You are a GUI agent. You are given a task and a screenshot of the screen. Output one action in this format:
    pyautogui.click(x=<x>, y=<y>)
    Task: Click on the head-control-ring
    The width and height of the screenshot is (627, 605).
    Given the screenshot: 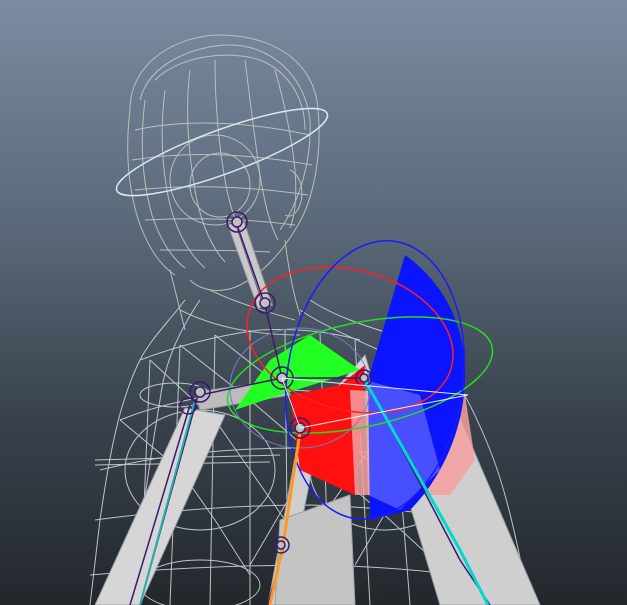 What is the action you would take?
    pyautogui.click(x=222, y=152)
    